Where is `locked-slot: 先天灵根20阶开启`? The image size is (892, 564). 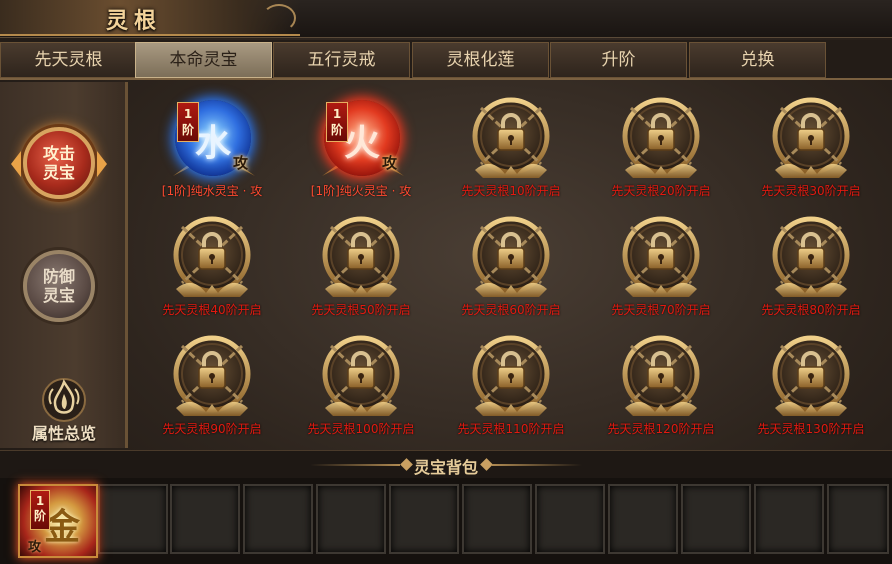
locked-slot: 先天灵根20阶开启 is located at coordinates (661, 148).